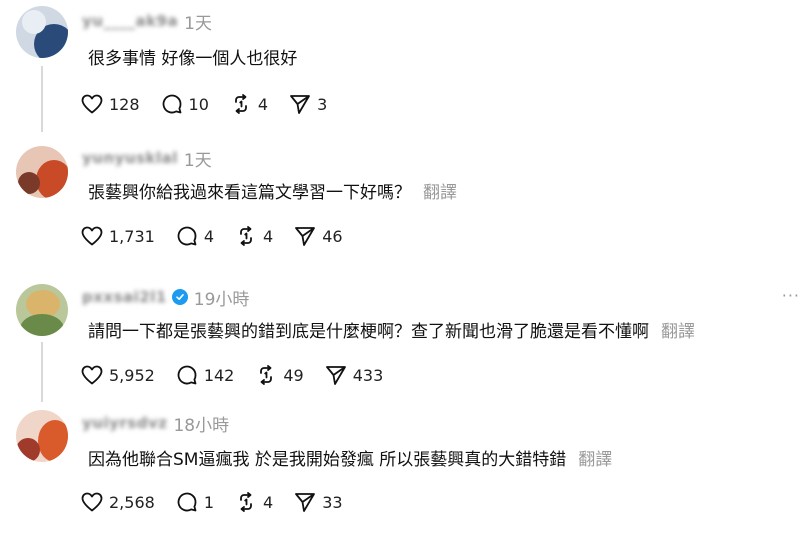 The width and height of the screenshot is (800, 533). What do you see at coordinates (132, 236) in the screenshot?
I see `like-count: 1,731` at bounding box center [132, 236].